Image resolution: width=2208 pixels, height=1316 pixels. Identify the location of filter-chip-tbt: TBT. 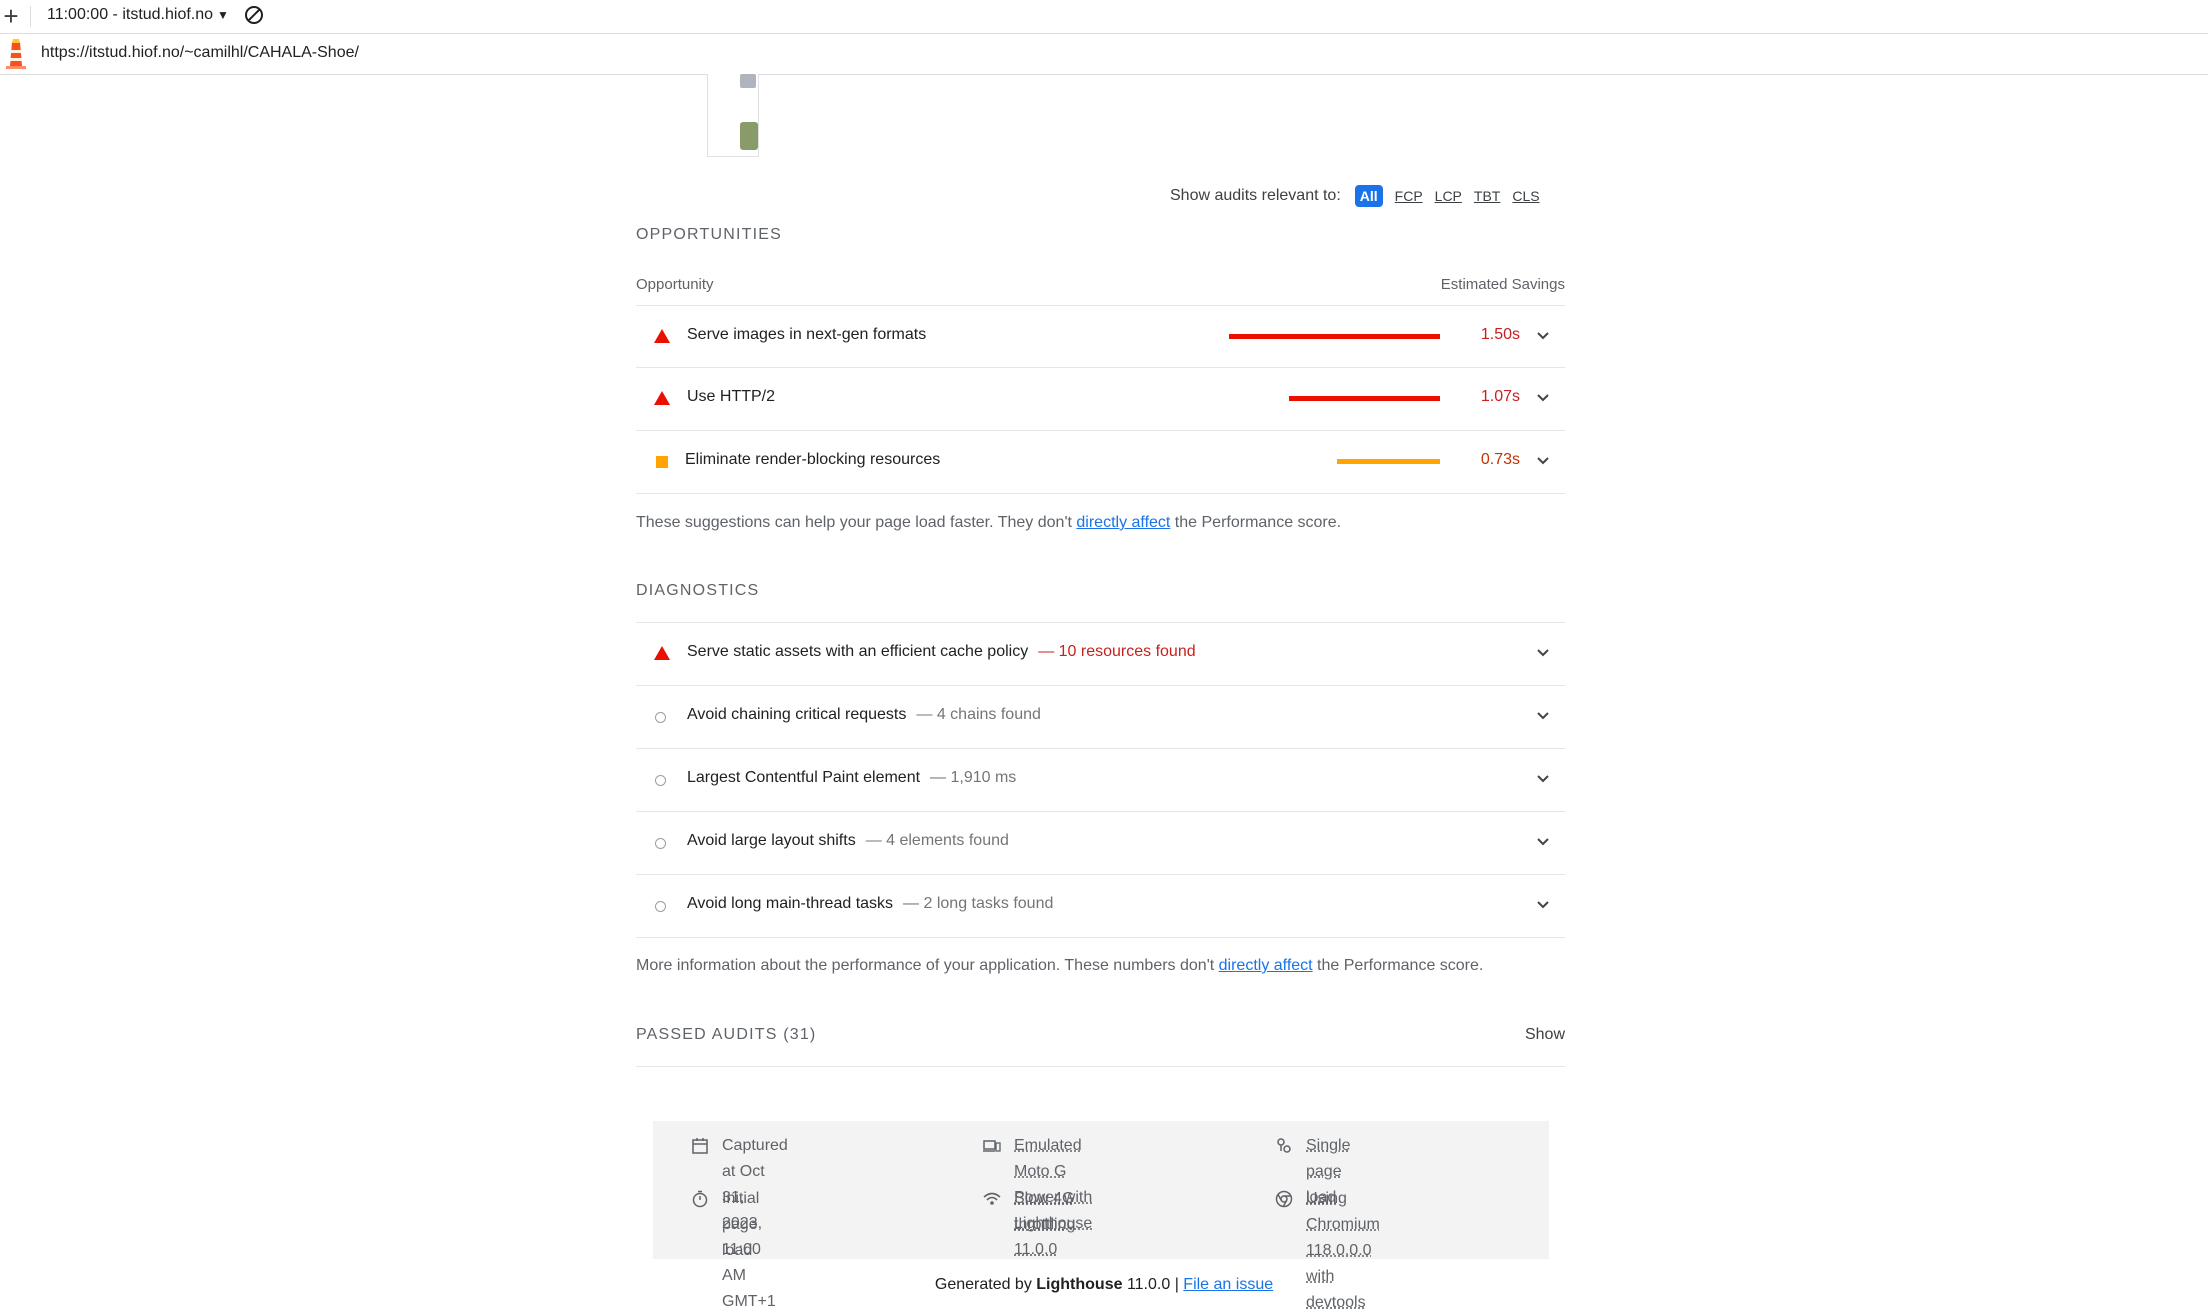
(1487, 196).